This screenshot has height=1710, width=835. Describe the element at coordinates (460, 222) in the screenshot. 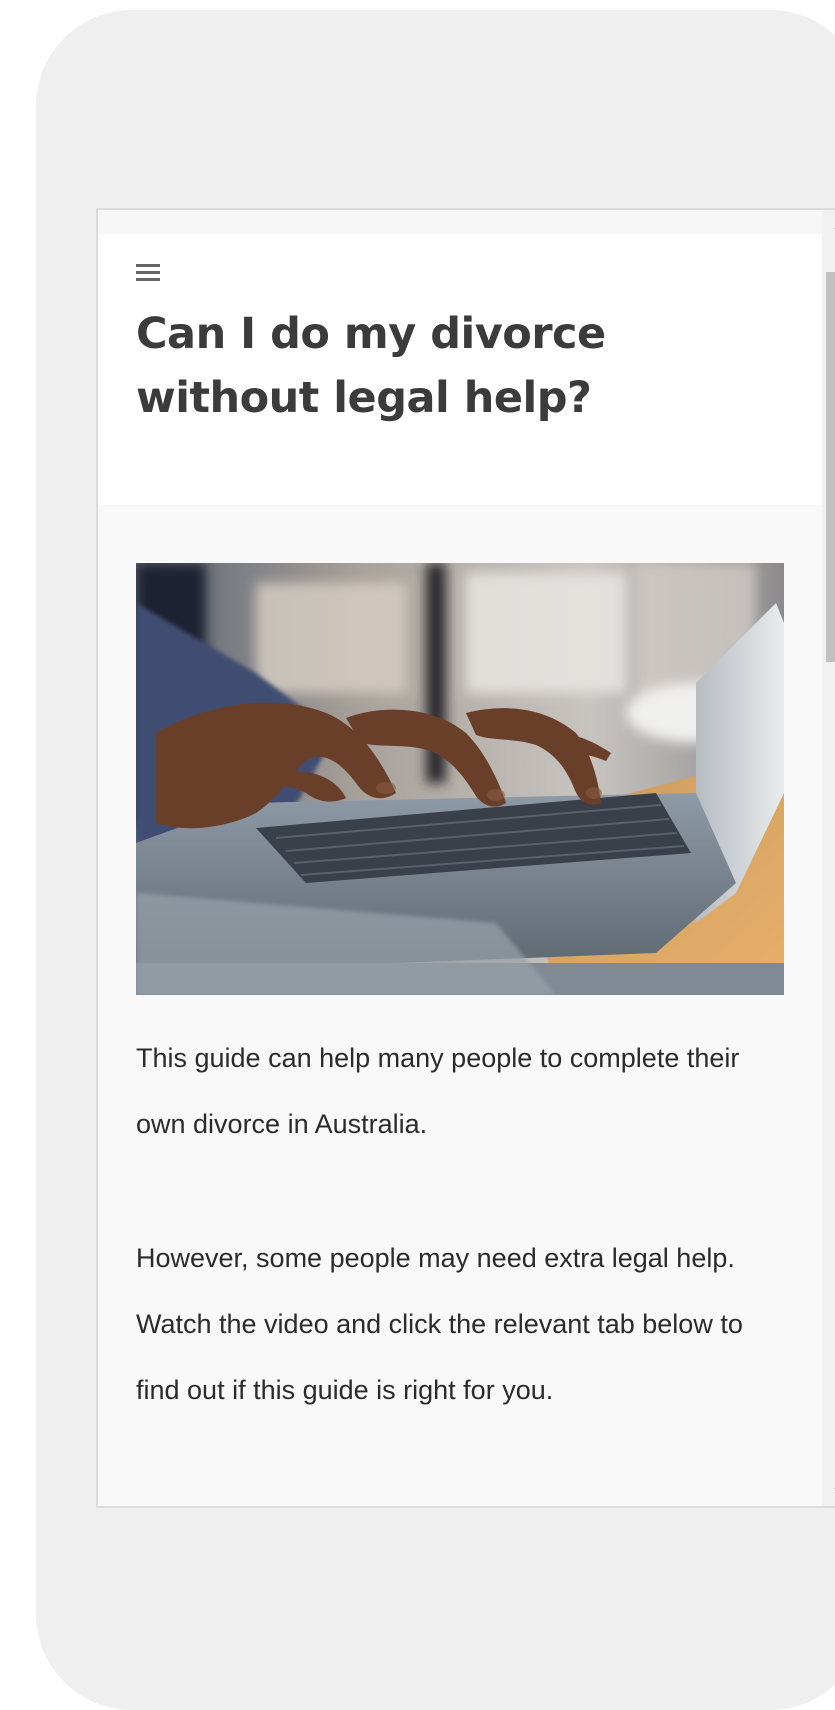

I see `top-strip` at that location.